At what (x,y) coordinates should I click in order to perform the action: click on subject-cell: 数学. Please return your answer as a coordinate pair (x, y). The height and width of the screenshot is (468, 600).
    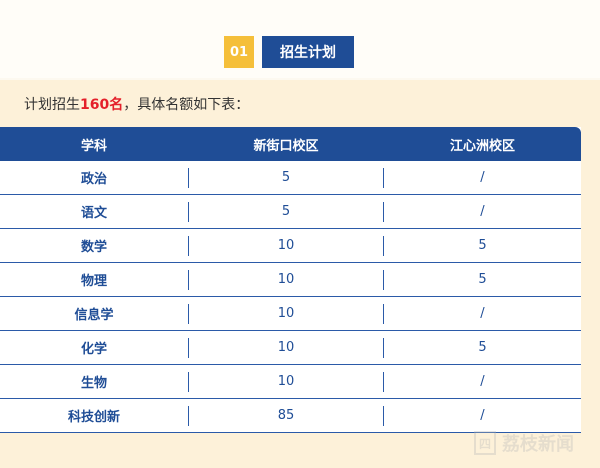
    Looking at the image, I should click on (94, 245).